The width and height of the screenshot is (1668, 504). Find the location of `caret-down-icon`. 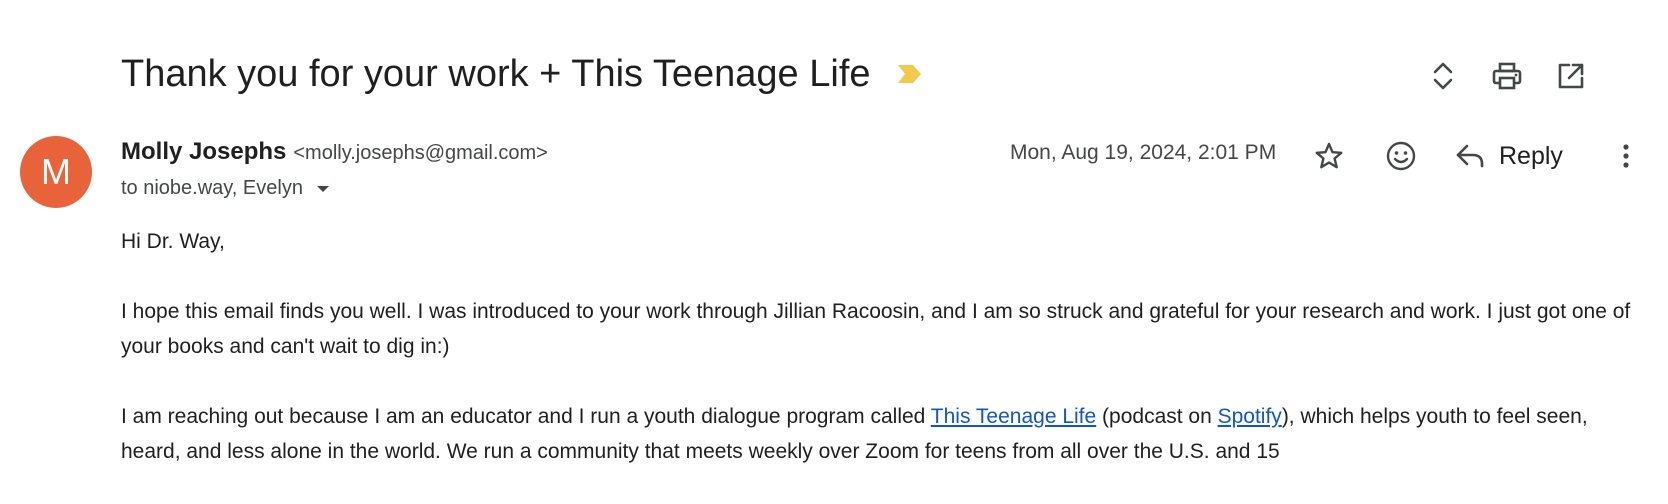

caret-down-icon is located at coordinates (323, 189).